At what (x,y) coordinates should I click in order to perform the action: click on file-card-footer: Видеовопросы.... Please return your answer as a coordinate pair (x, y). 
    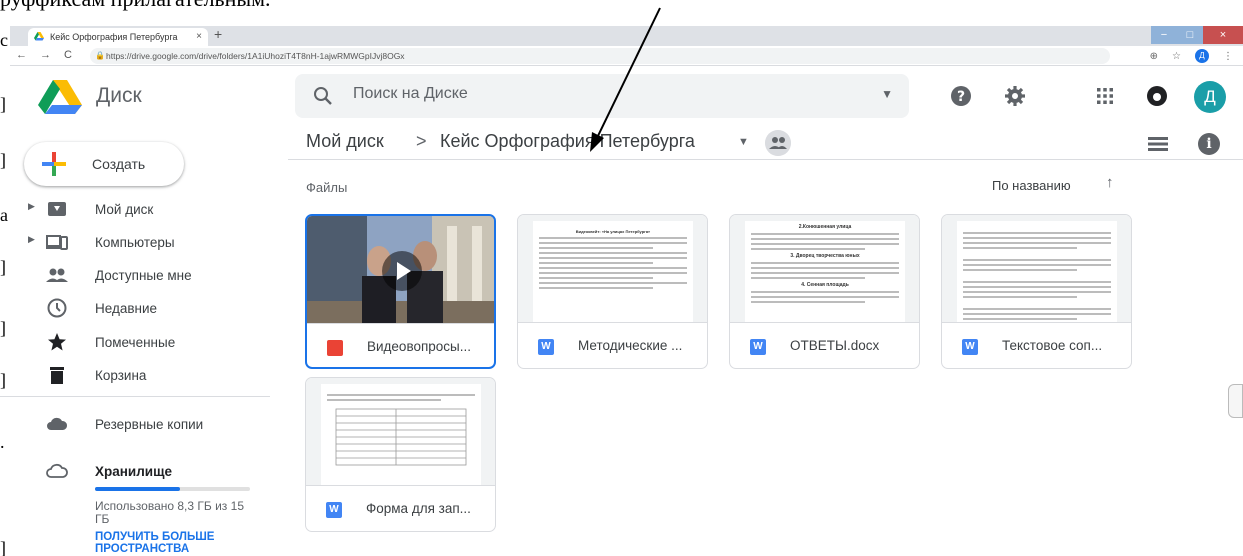
    Looking at the image, I should click on (400, 345).